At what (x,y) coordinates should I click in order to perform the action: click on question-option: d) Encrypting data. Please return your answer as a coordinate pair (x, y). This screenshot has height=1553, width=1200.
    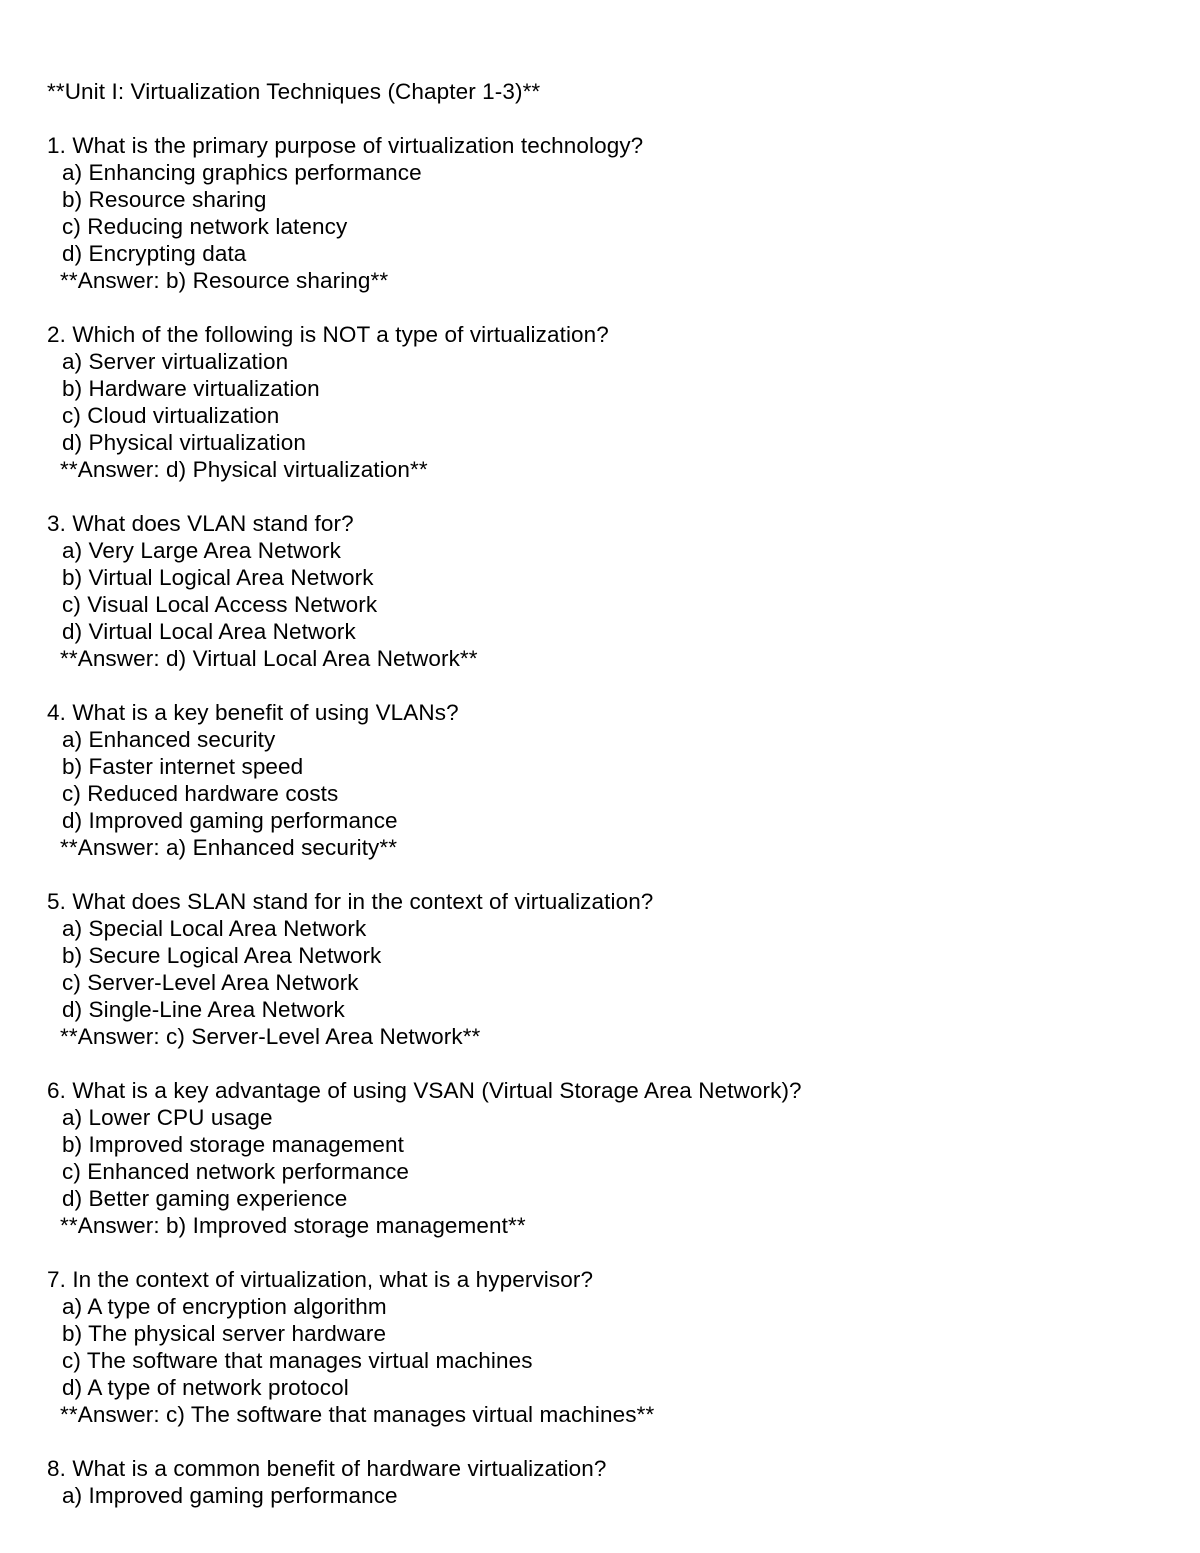
    Looking at the image, I should click on (154, 253).